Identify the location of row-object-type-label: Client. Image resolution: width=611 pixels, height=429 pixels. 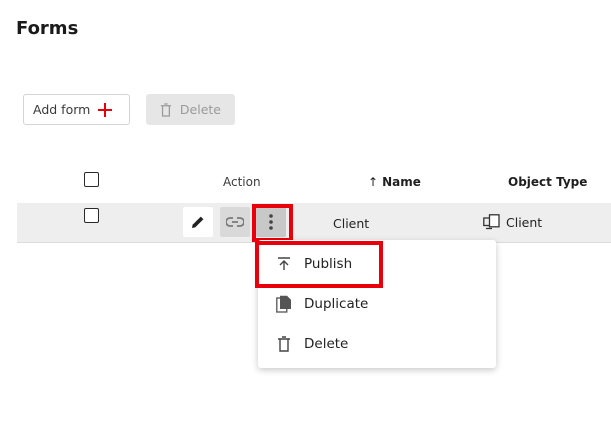
(524, 222).